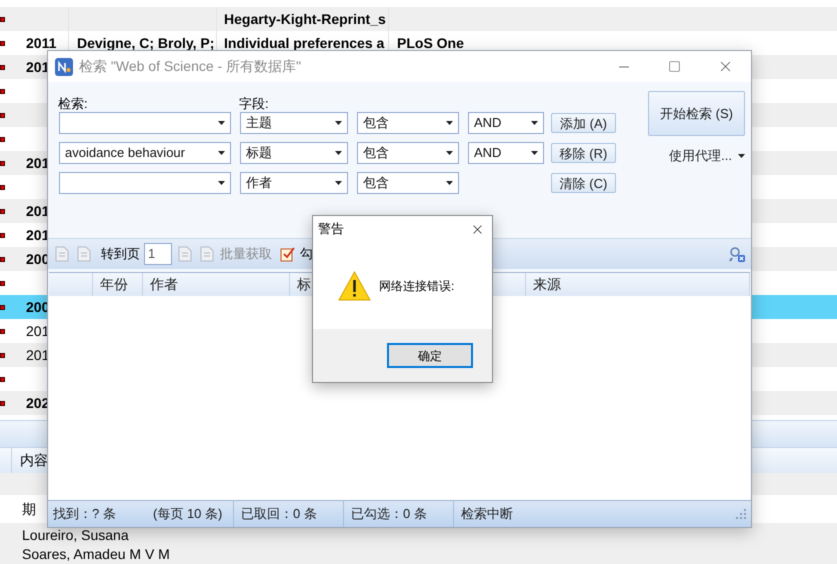 The height and width of the screenshot is (564, 837). Describe the element at coordinates (547, 284) in the screenshot. I see `column-heading: 来源` at that location.